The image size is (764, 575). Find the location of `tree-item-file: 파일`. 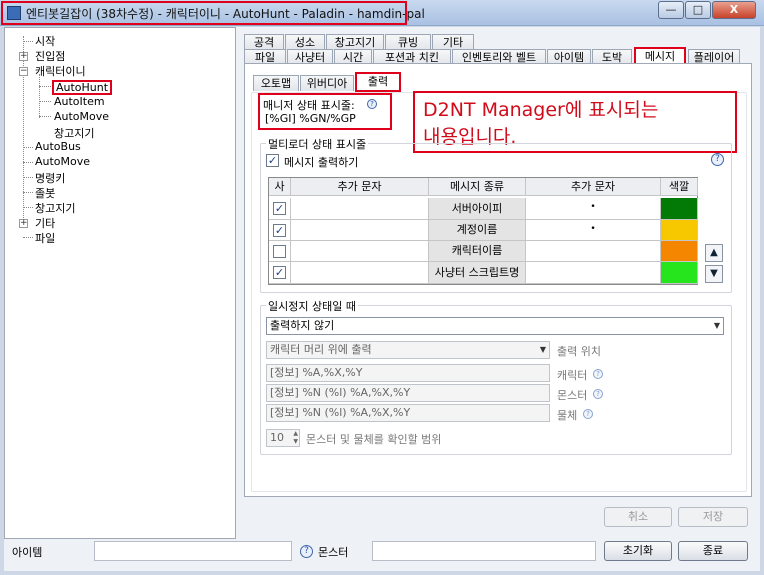

tree-item-file: 파일 is located at coordinates (45, 238).